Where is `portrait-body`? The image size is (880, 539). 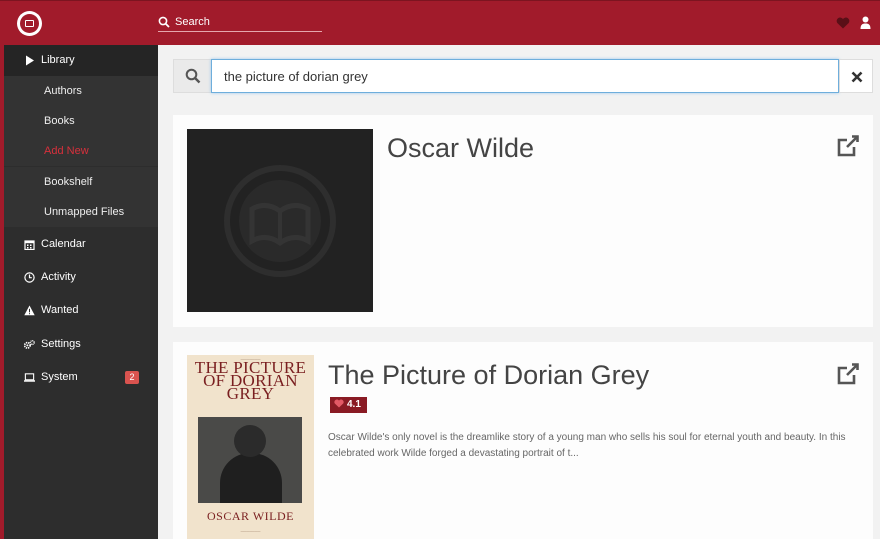
portrait-body is located at coordinates (251, 478).